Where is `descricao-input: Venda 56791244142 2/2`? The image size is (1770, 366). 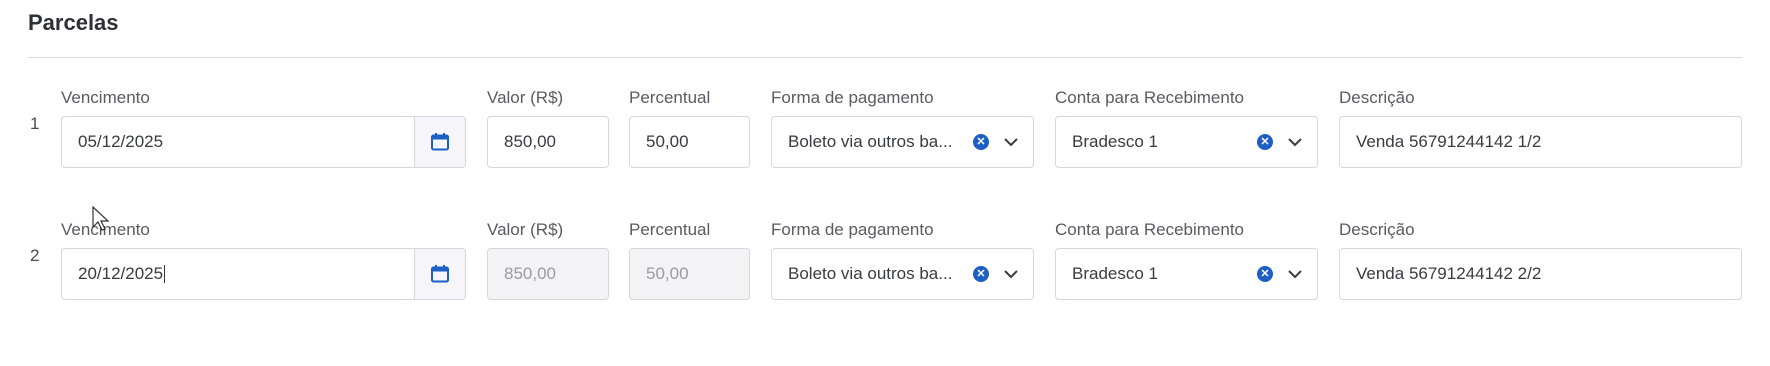
descricao-input: Venda 56791244142 2/2 is located at coordinates (1540, 274).